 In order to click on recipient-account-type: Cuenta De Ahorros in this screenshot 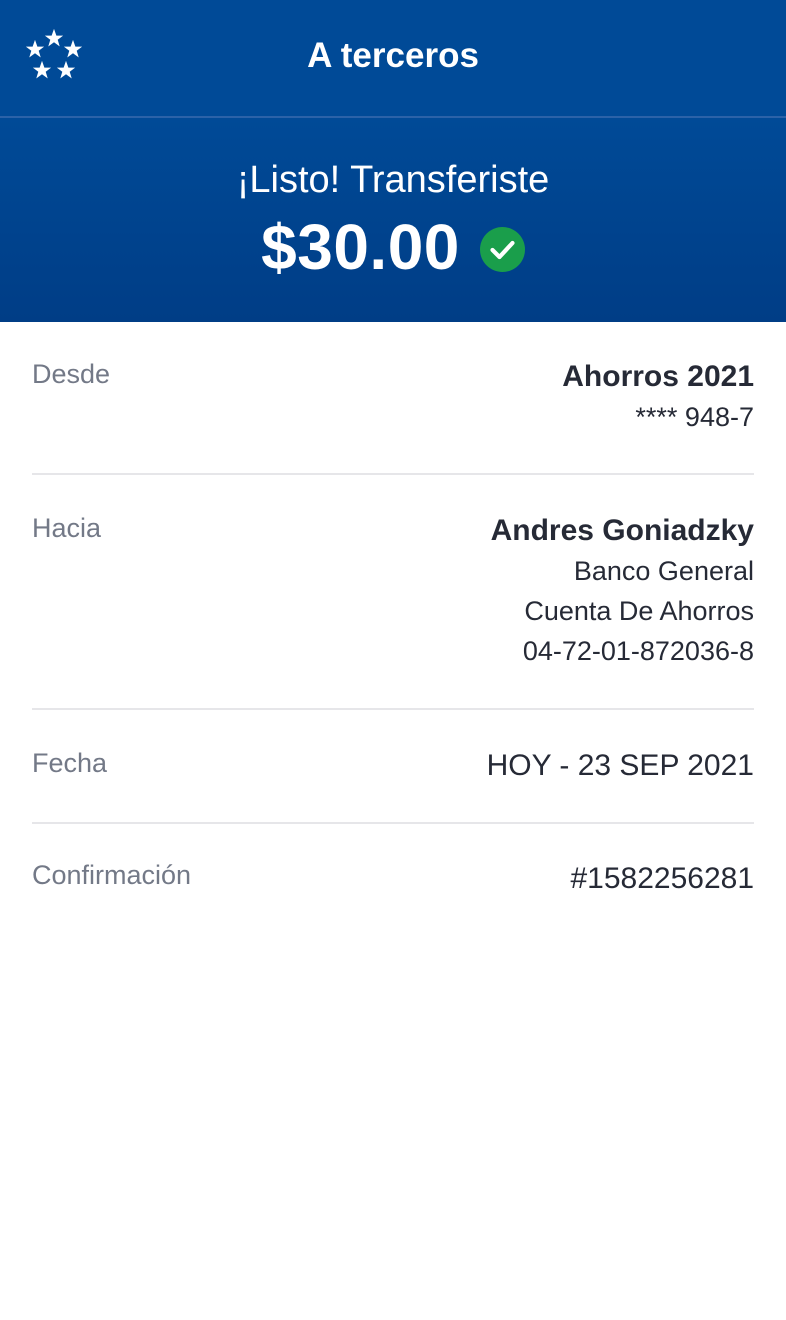, I will do `click(639, 611)`.